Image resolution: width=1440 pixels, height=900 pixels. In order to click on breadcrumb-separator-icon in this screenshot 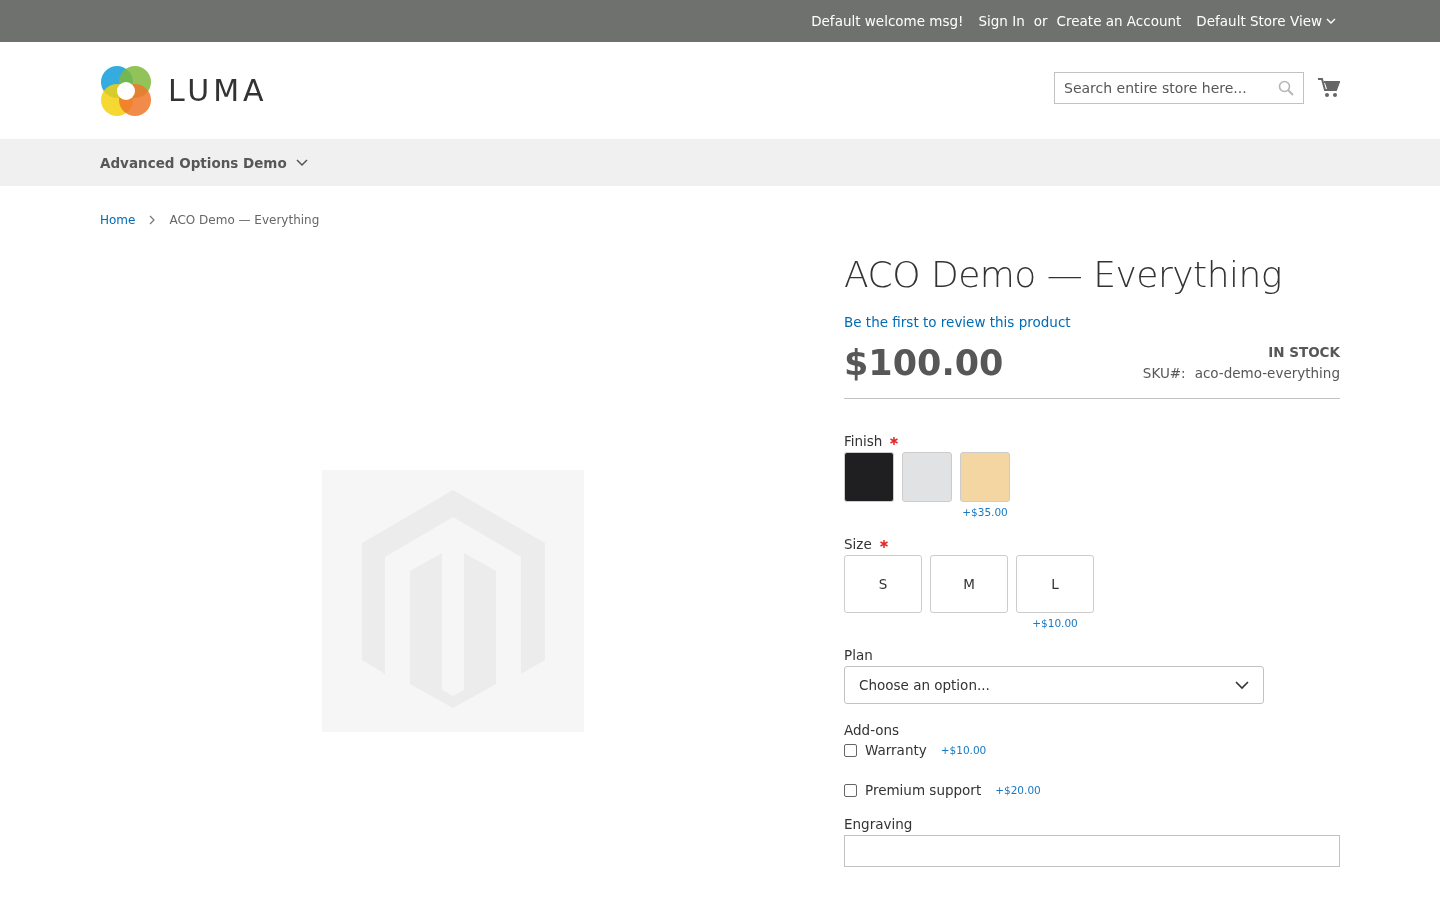, I will do `click(152, 219)`.